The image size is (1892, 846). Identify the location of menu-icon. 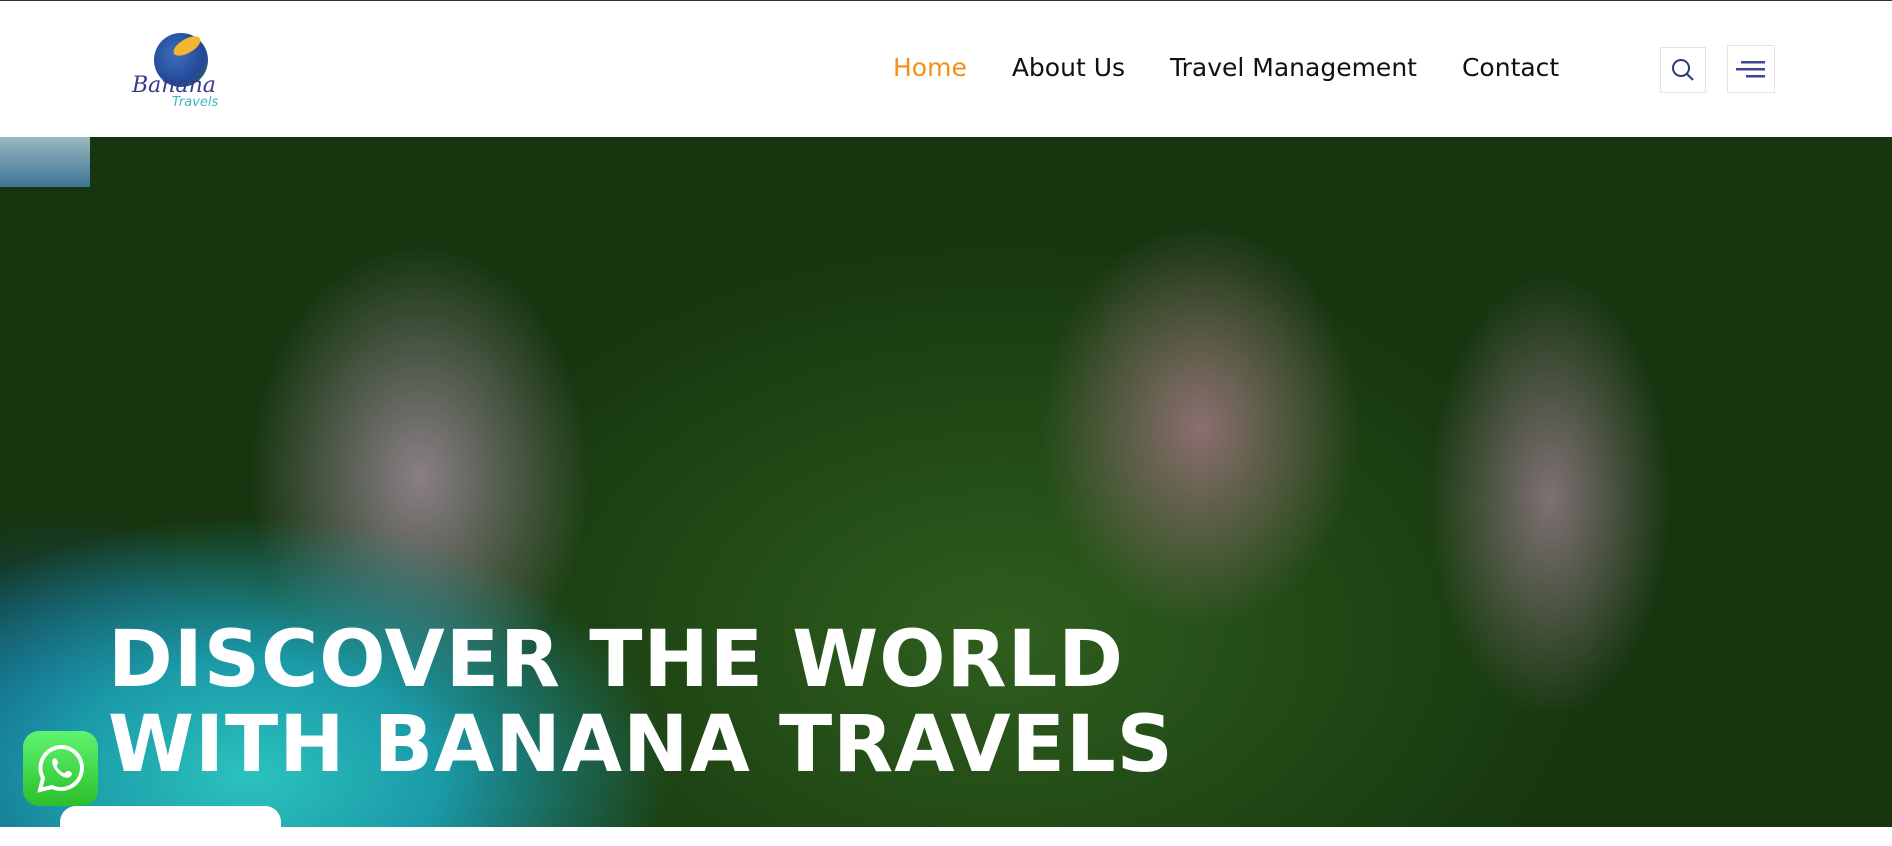
(1750, 69).